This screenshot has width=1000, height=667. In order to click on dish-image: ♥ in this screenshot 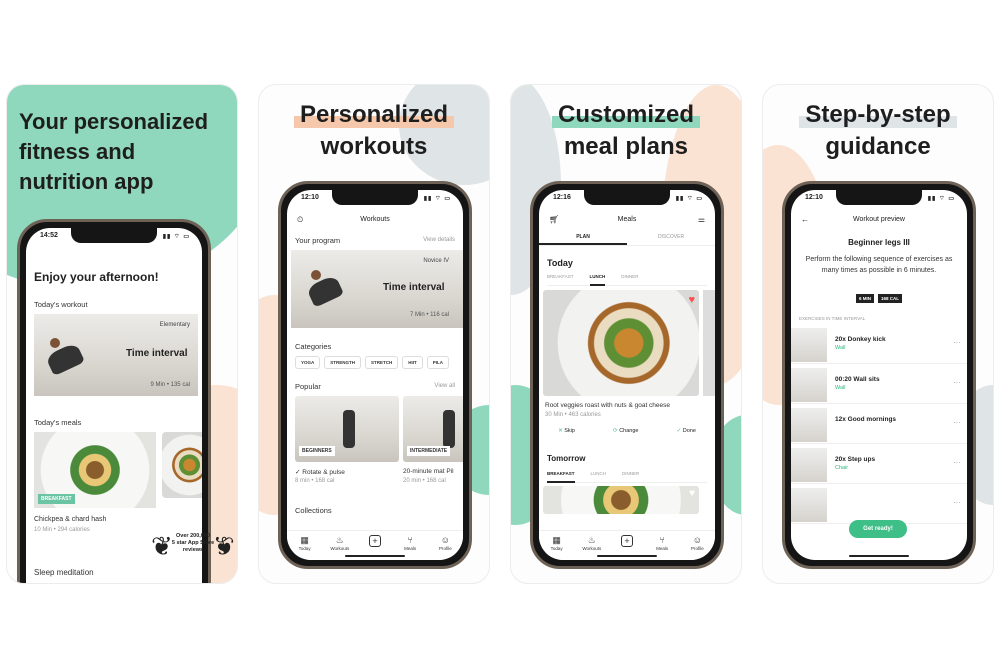, I will do `click(621, 343)`.